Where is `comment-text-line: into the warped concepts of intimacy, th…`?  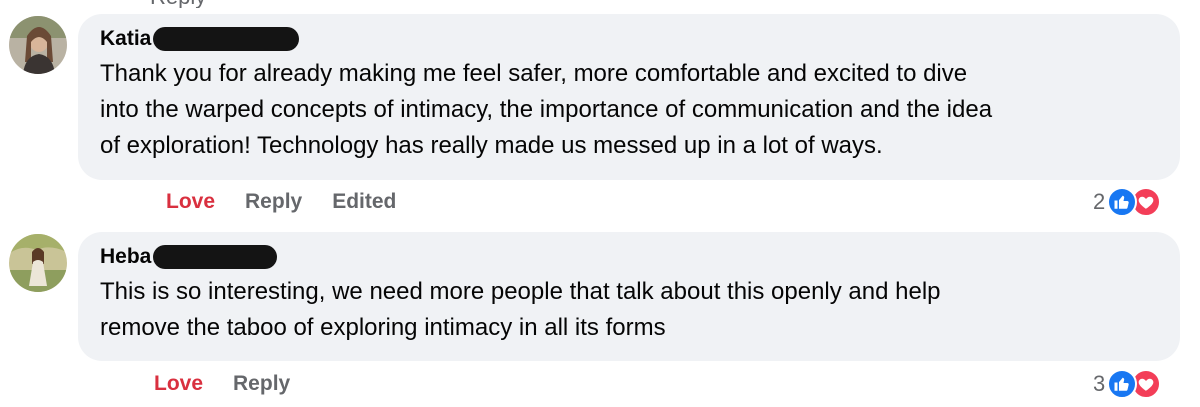 comment-text-line: into the warped concepts of intimacy, th… is located at coordinates (546, 109).